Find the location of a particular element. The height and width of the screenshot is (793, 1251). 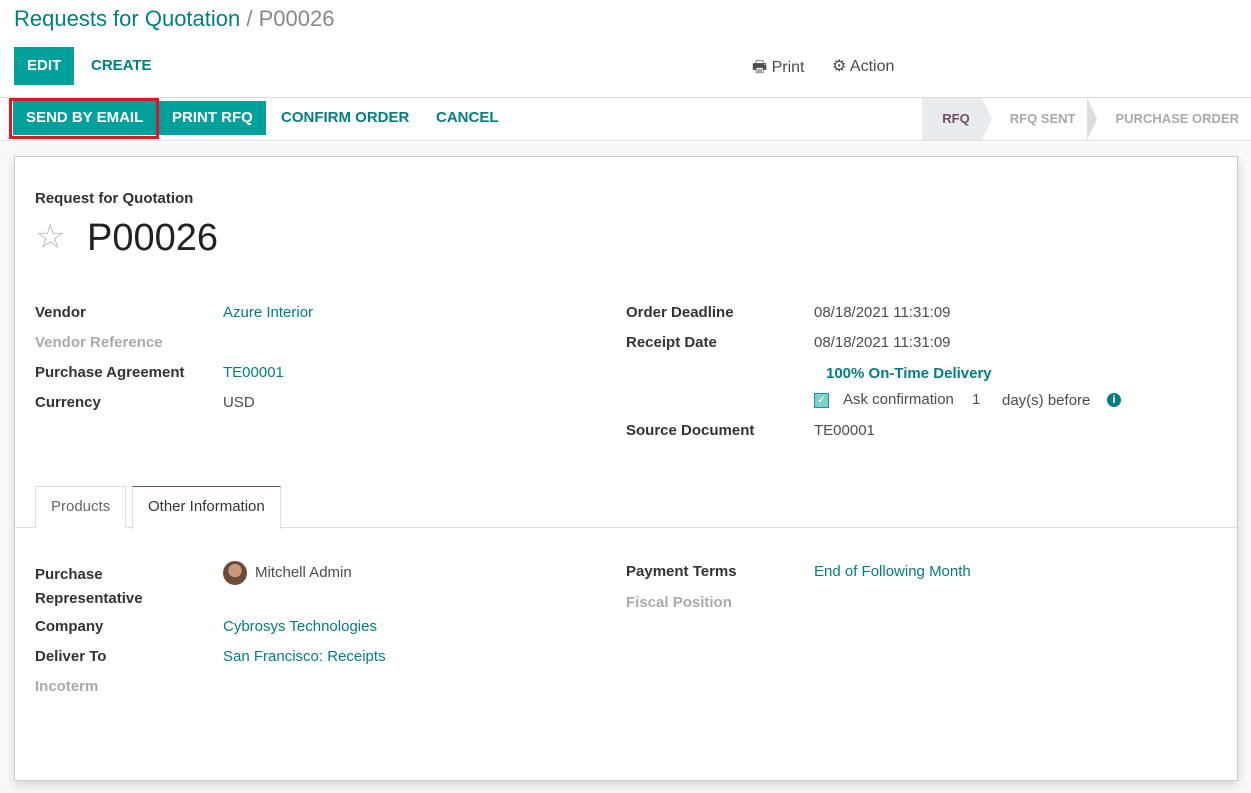

avatar is located at coordinates (235, 573).